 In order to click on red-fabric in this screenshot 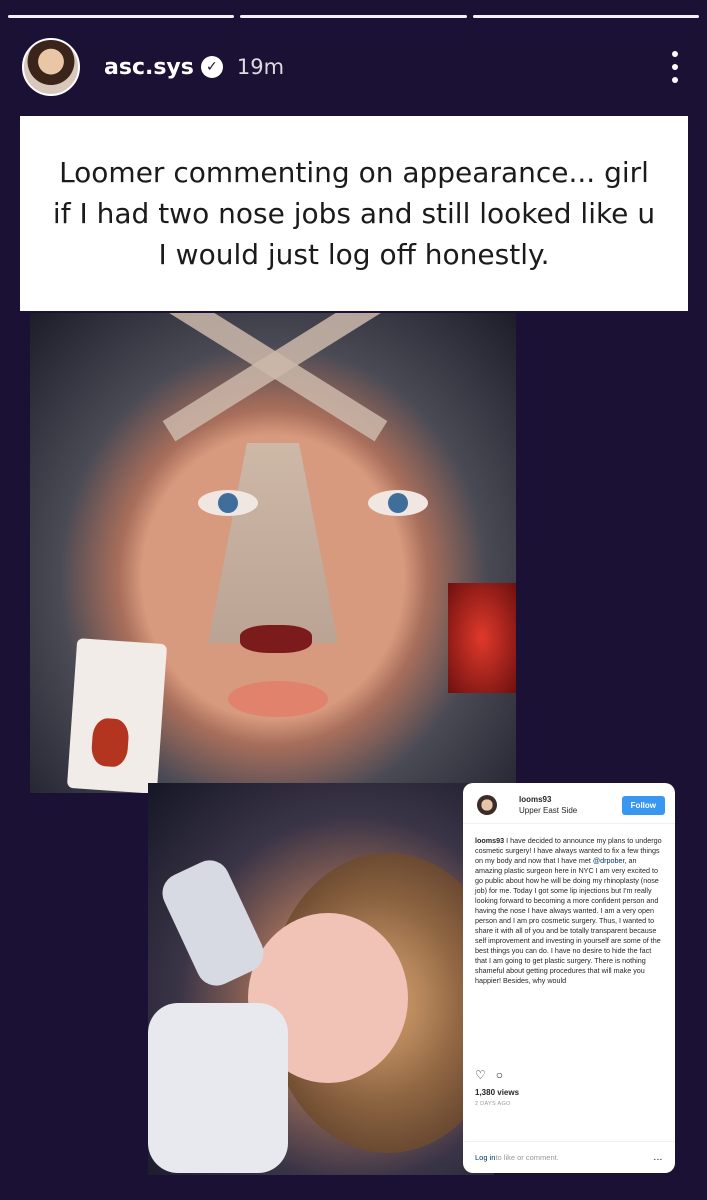, I will do `click(482, 638)`.